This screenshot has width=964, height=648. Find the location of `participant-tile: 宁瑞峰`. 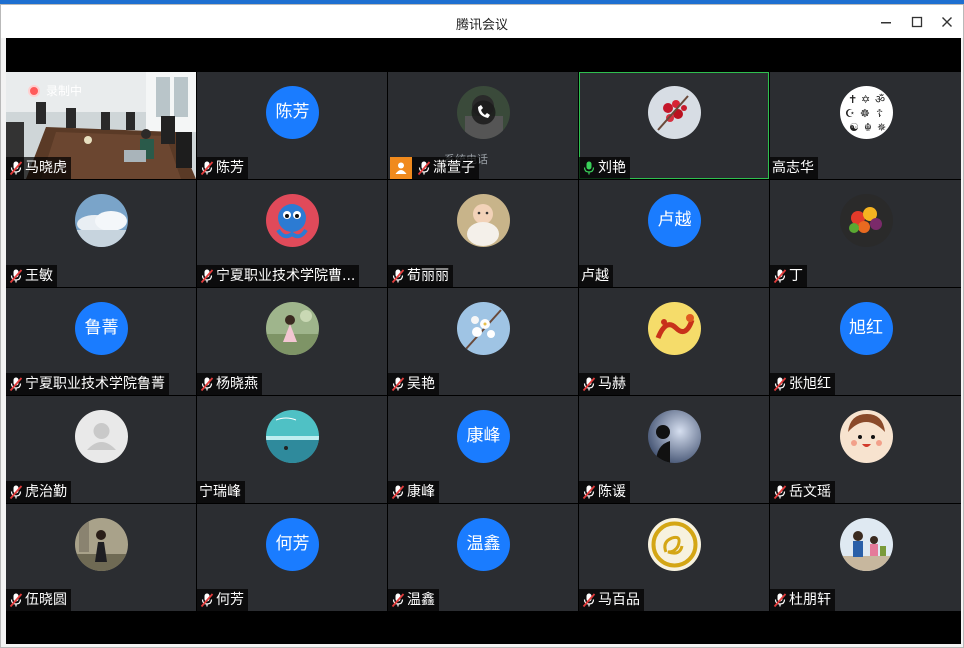

participant-tile: 宁瑞峰 is located at coordinates (292, 449).